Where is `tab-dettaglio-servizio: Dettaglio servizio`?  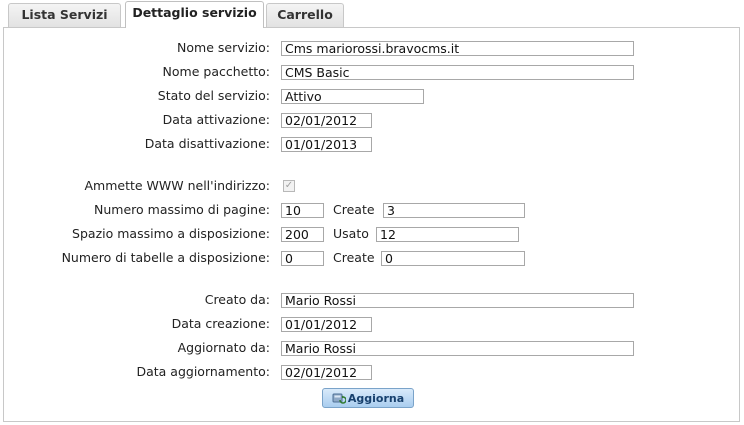 tab-dettaglio-servizio: Dettaglio servizio is located at coordinates (194, 14).